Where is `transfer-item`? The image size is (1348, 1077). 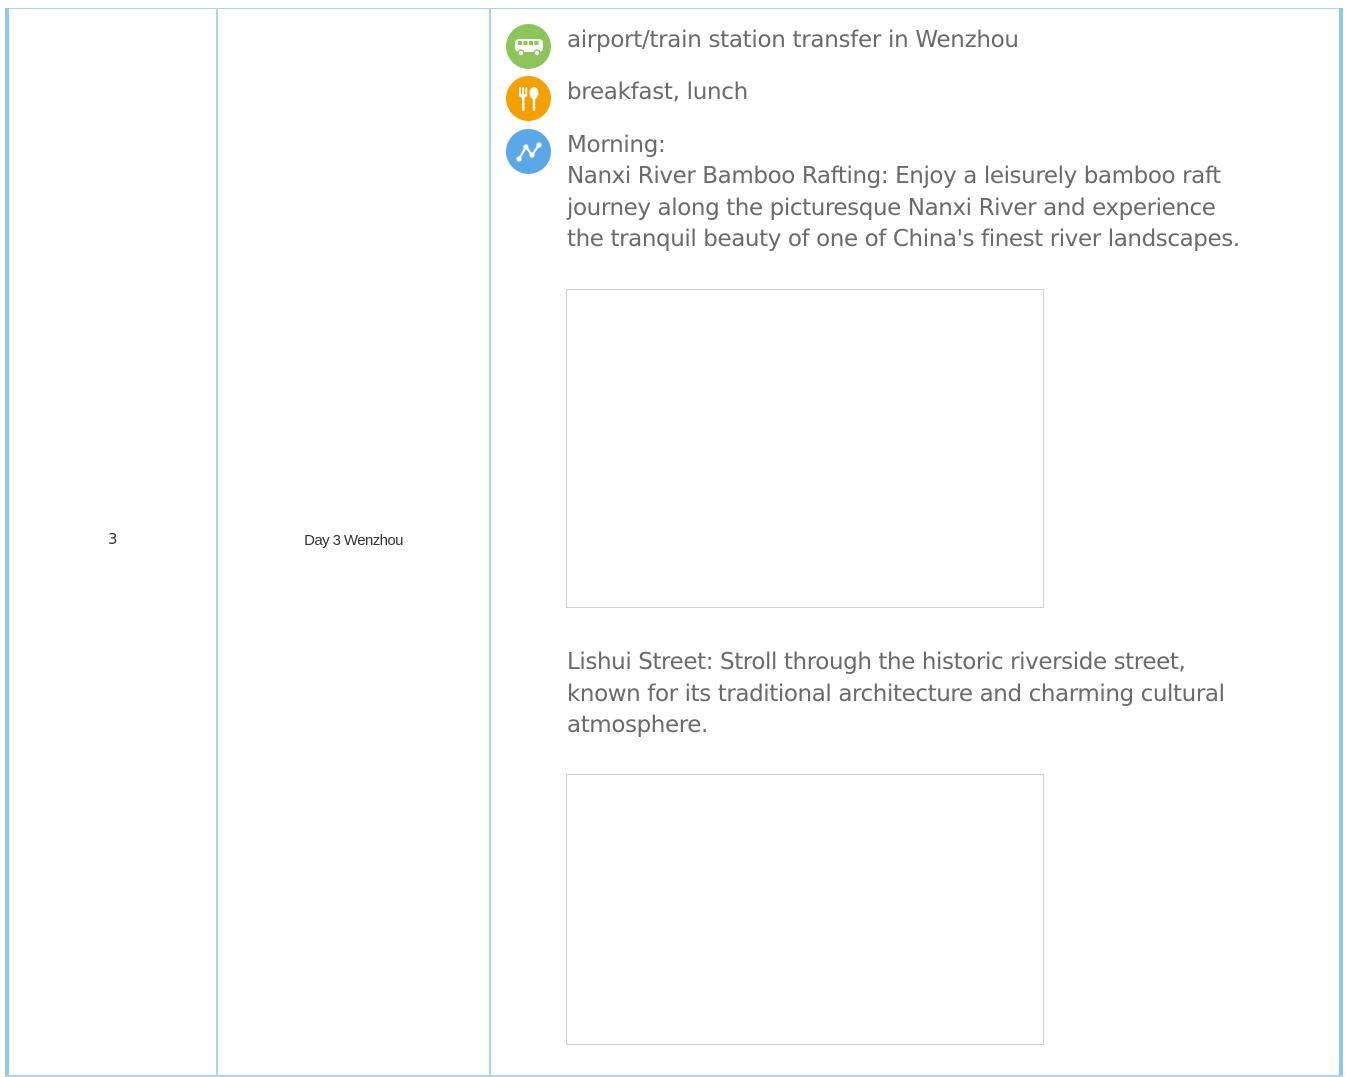 transfer-item is located at coordinates (528, 46).